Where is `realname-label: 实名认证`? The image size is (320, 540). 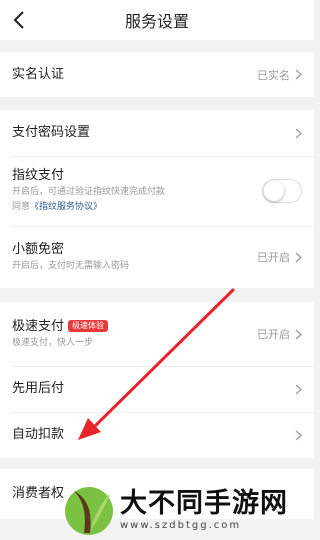
realname-label: 实名认证 is located at coordinates (38, 74).